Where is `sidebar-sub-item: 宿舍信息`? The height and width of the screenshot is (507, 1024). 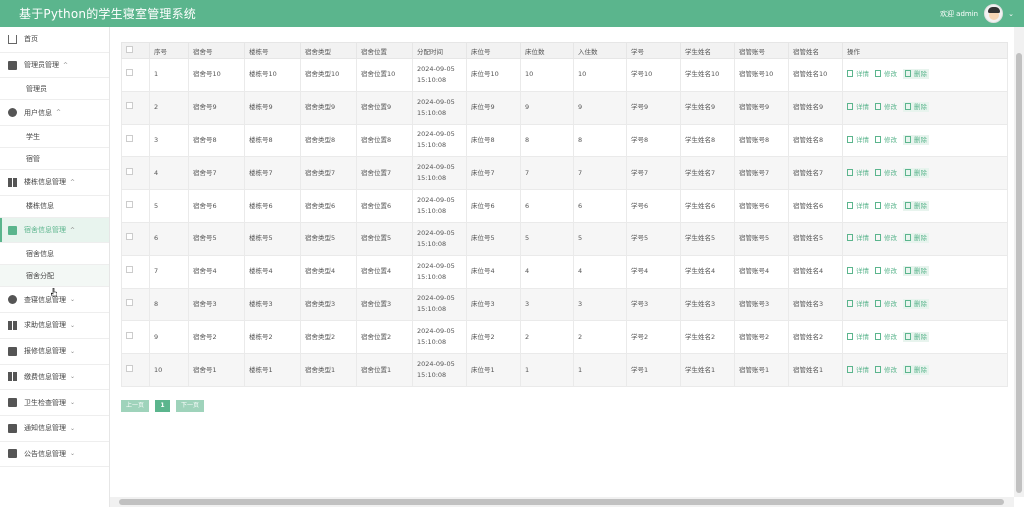 sidebar-sub-item: 宿舍信息 is located at coordinates (54, 254).